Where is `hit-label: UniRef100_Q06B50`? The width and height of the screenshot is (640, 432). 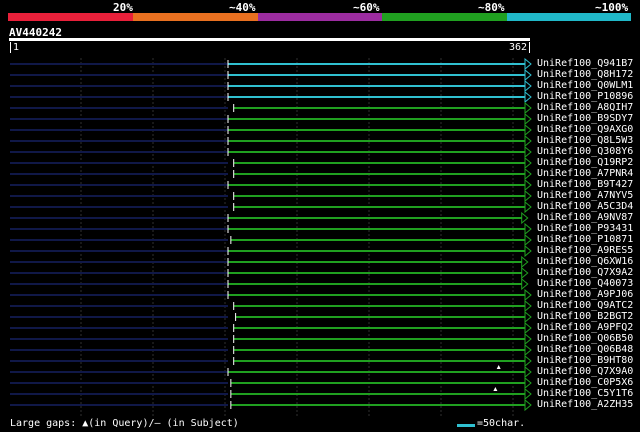 hit-label: UniRef100_Q06B50 is located at coordinates (585, 338).